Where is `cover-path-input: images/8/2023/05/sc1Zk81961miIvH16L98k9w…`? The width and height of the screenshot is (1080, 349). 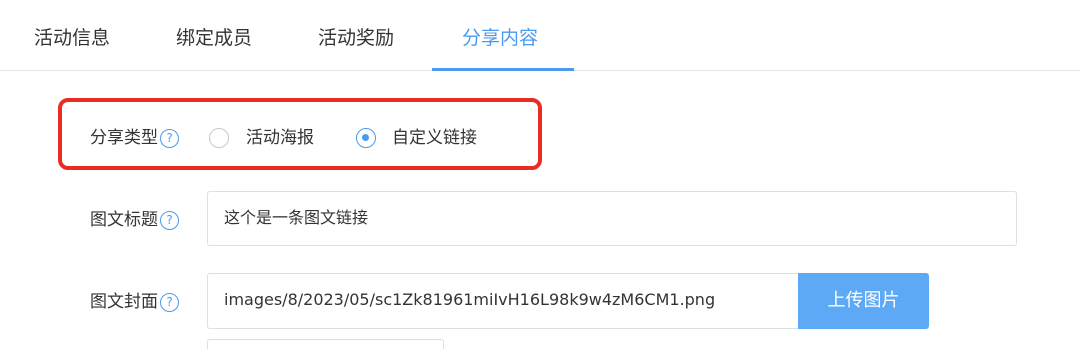
cover-path-input: images/8/2023/05/sc1Zk81961miIvH16L98k9w… is located at coordinates (503, 301).